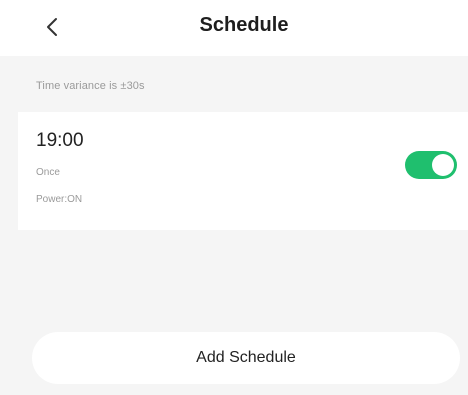  Describe the element at coordinates (246, 358) in the screenshot. I see `add-schedule-button: Add Schedule` at that location.